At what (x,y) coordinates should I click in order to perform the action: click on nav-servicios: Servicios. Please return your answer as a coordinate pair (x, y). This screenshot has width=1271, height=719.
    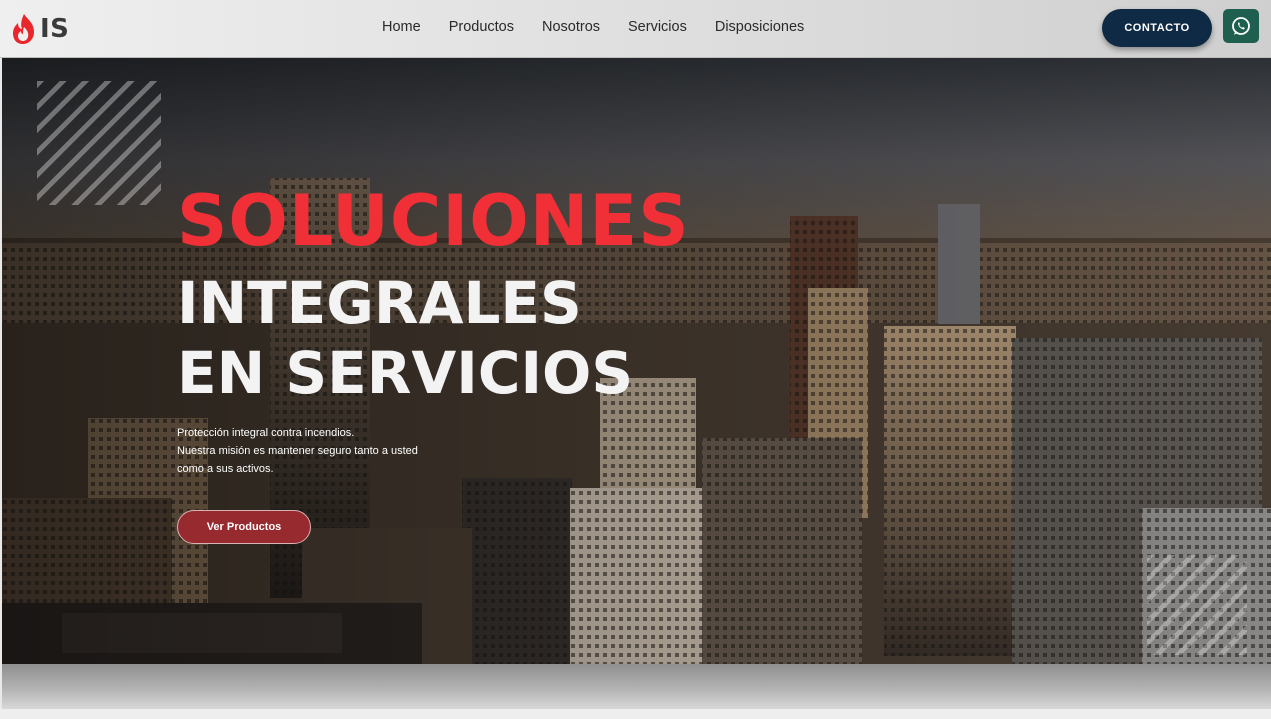
    Looking at the image, I should click on (657, 27).